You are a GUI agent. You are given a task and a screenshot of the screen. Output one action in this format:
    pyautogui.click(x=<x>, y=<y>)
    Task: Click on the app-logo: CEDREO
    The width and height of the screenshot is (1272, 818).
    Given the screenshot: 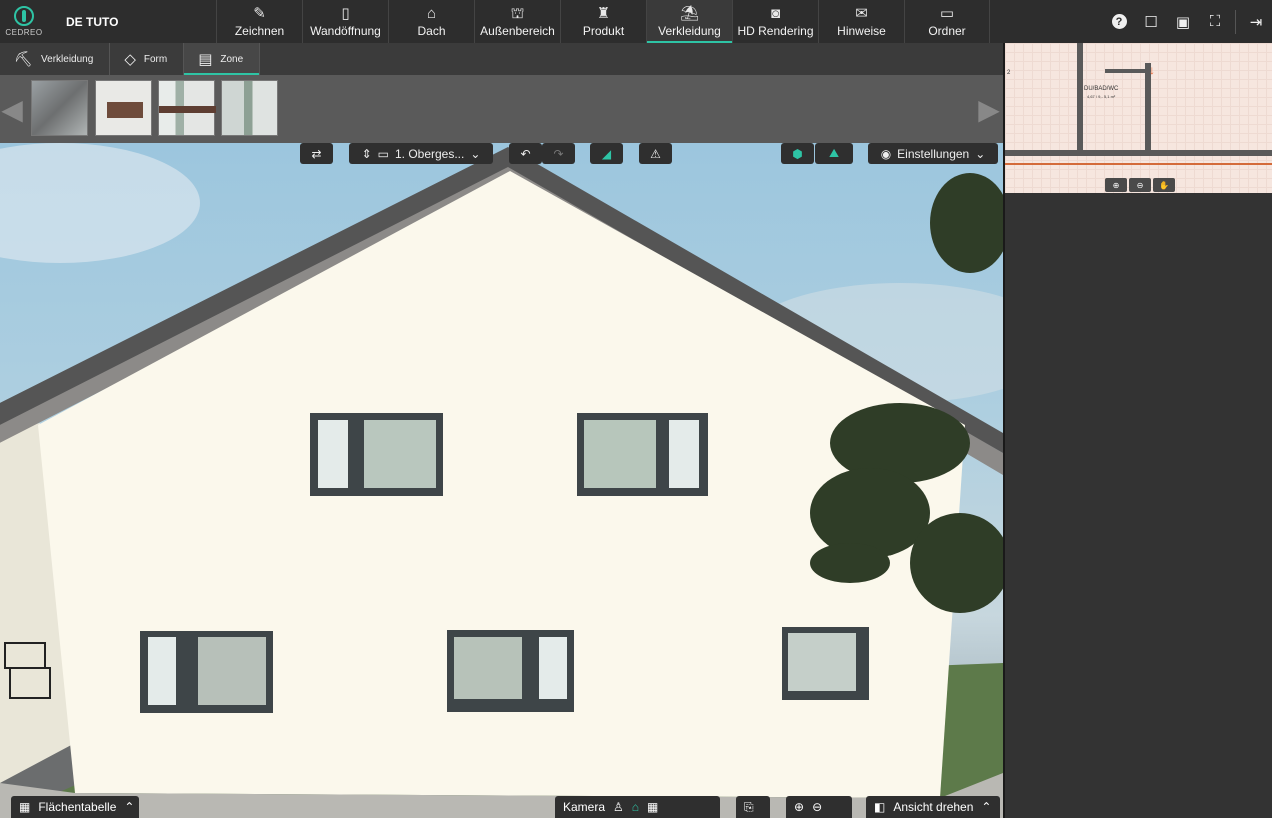 What is the action you would take?
    pyautogui.click(x=24, y=21)
    